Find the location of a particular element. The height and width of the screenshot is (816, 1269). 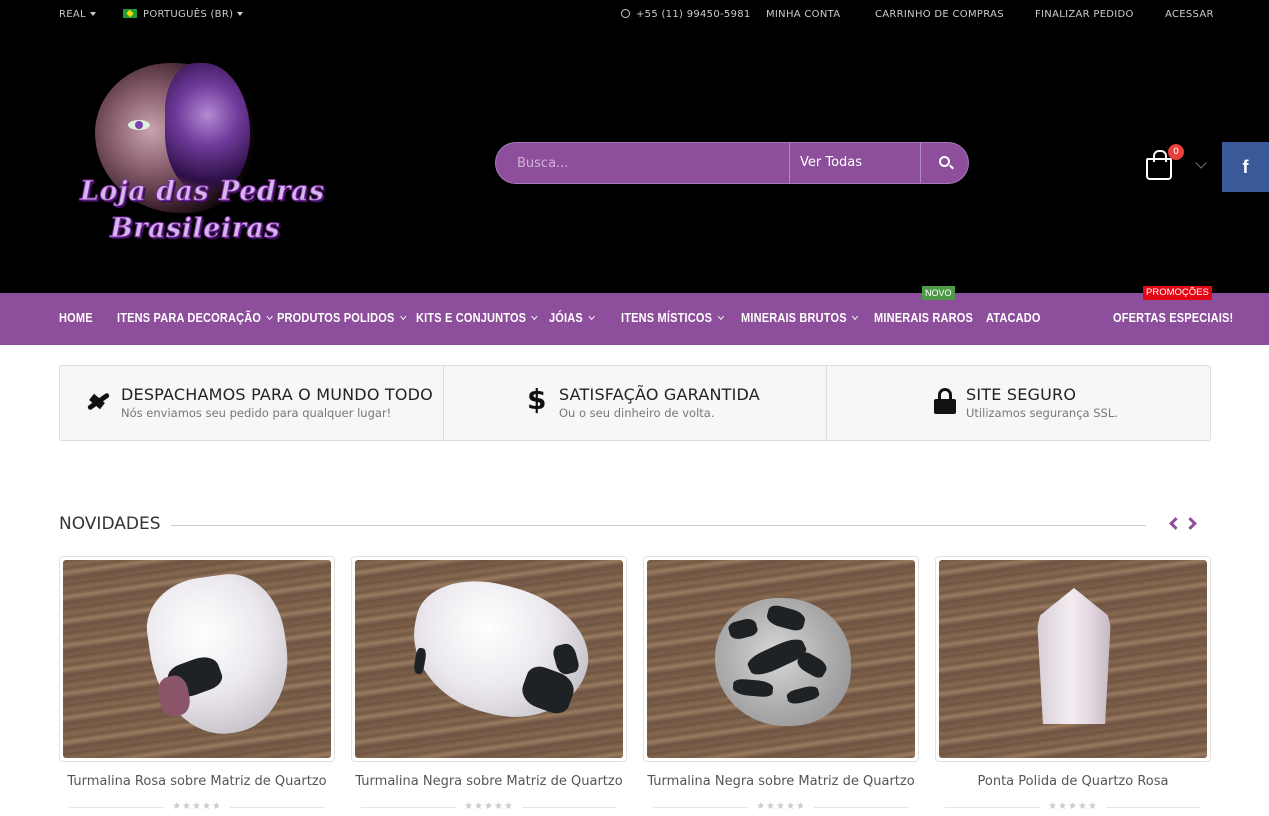

nav-label: ITENS MÍSTICOS is located at coordinates (667, 318).